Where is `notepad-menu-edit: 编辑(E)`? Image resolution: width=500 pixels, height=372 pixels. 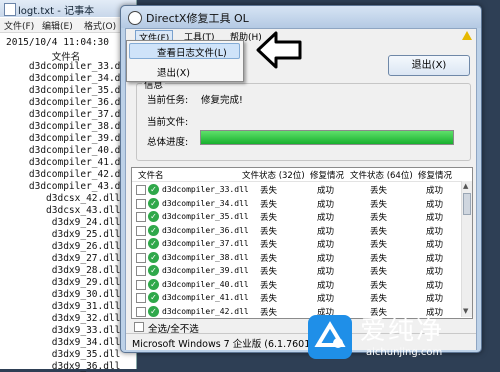
notepad-menu-edit: 编辑(E) is located at coordinates (57, 25).